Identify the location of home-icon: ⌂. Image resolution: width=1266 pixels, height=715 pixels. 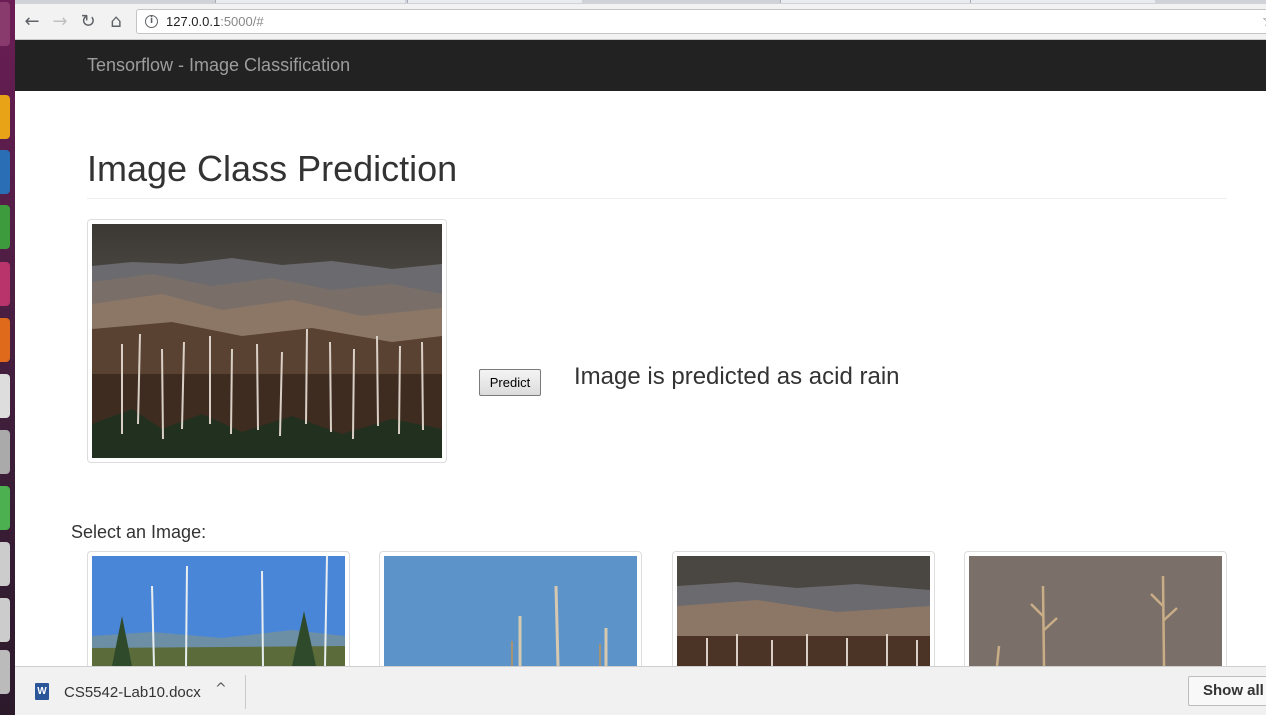
(116, 22).